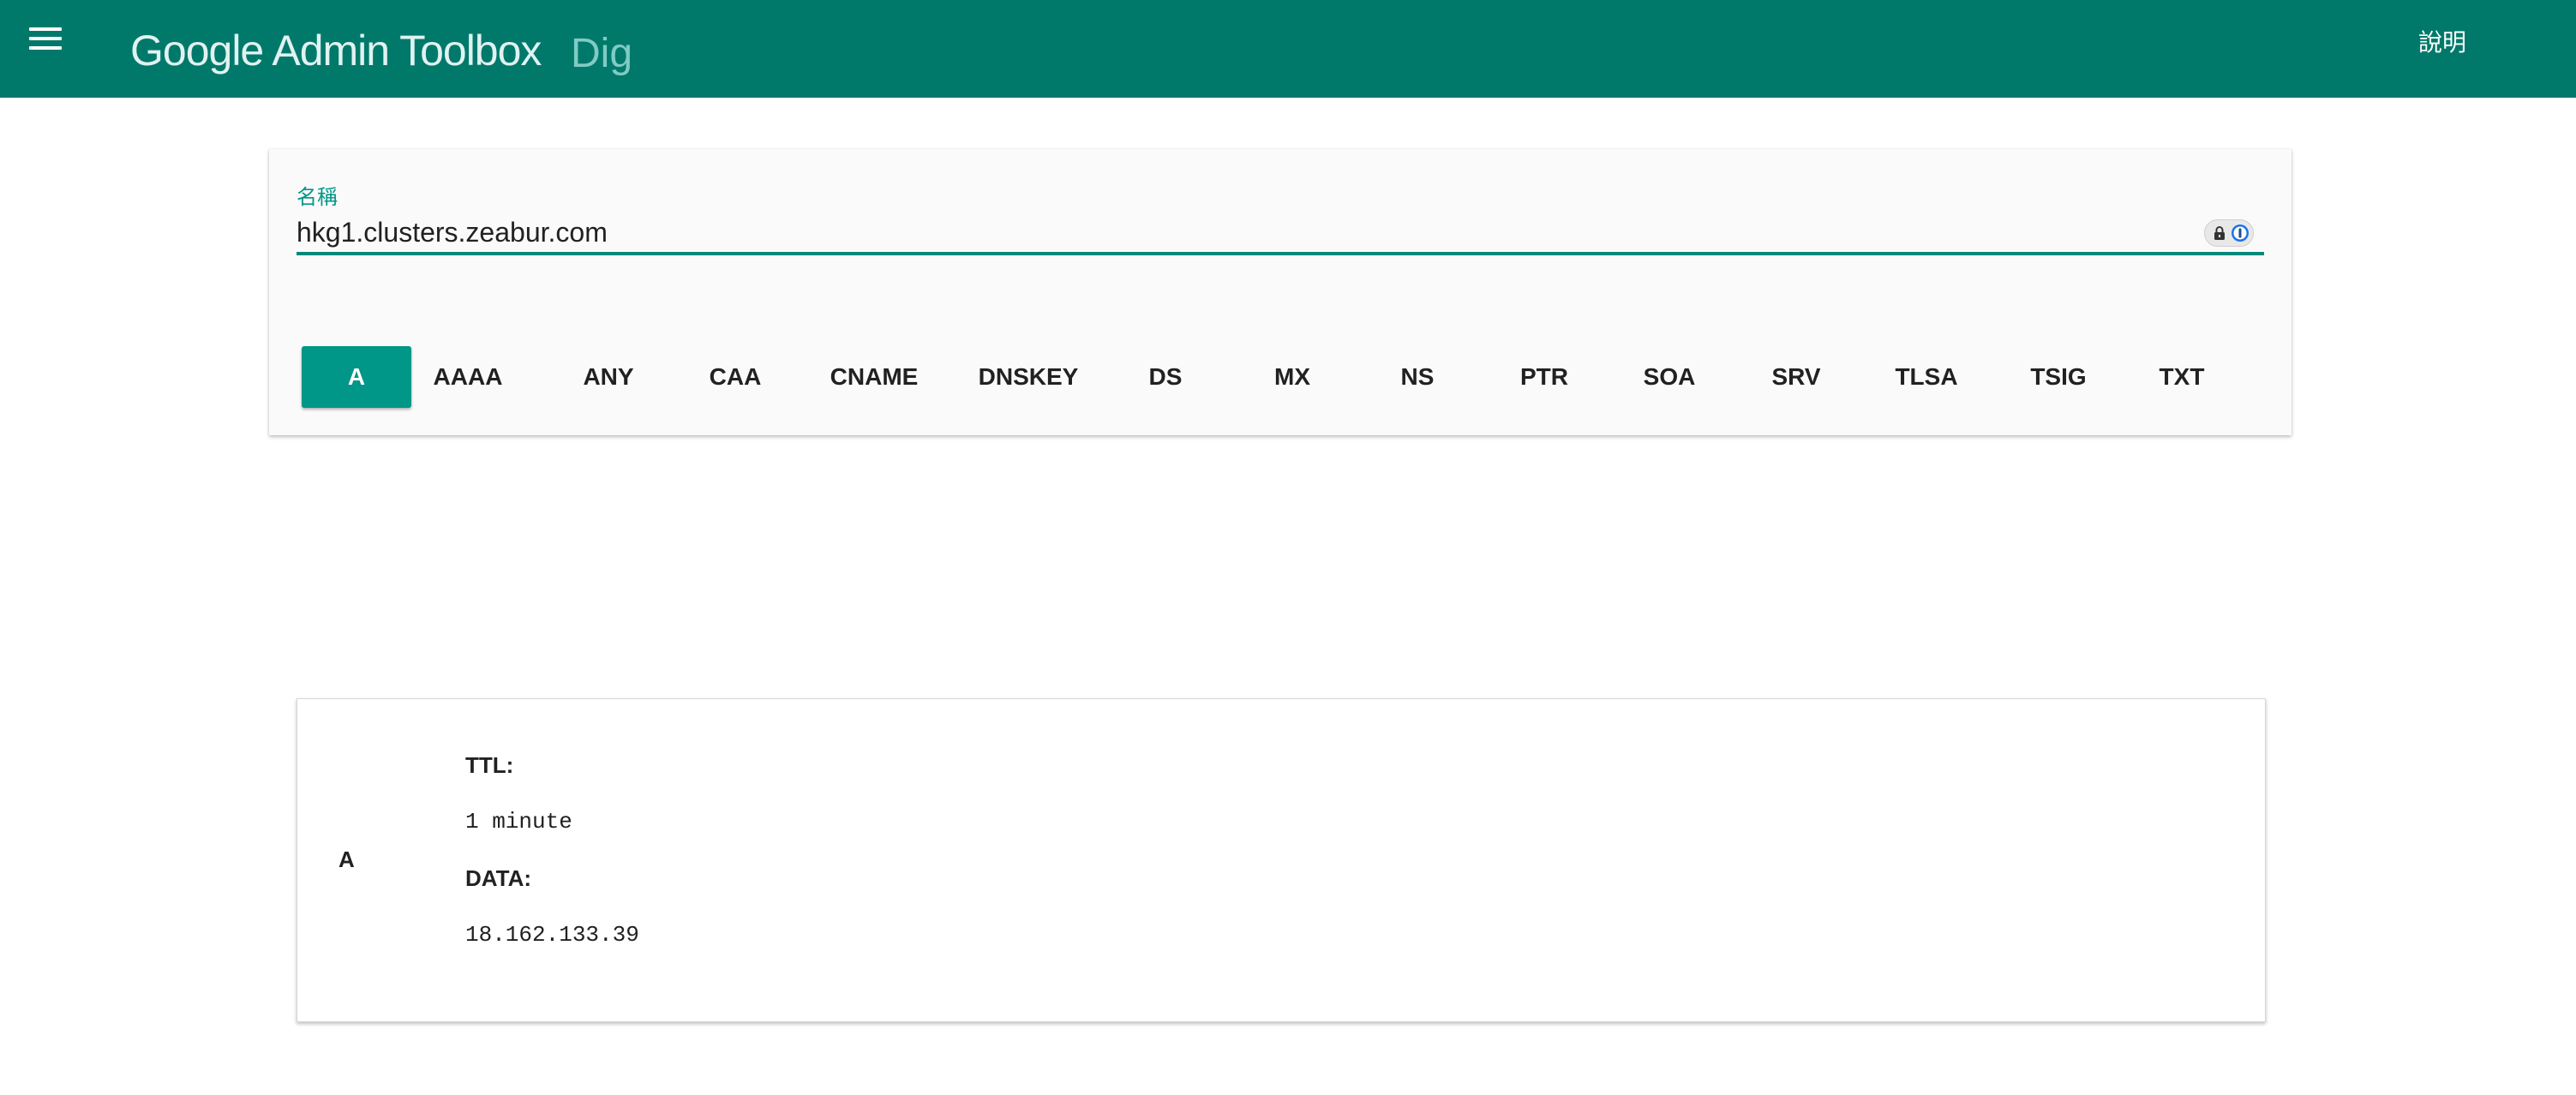 The height and width of the screenshot is (1095, 2576). I want to click on record-type-ns-button: NS, so click(1417, 377).